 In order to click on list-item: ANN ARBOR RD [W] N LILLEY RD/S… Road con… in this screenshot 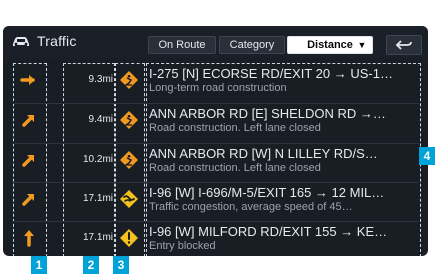, I will do `click(281, 160)`.